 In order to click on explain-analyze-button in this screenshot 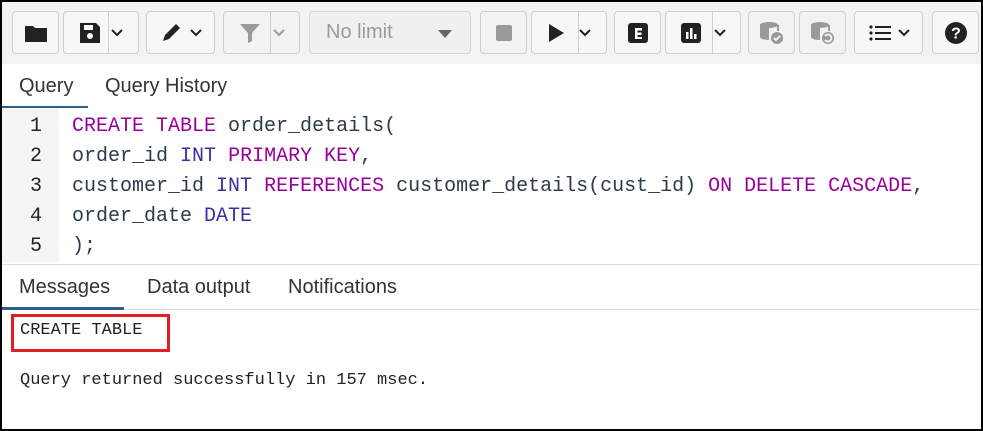, I will do `click(703, 32)`.